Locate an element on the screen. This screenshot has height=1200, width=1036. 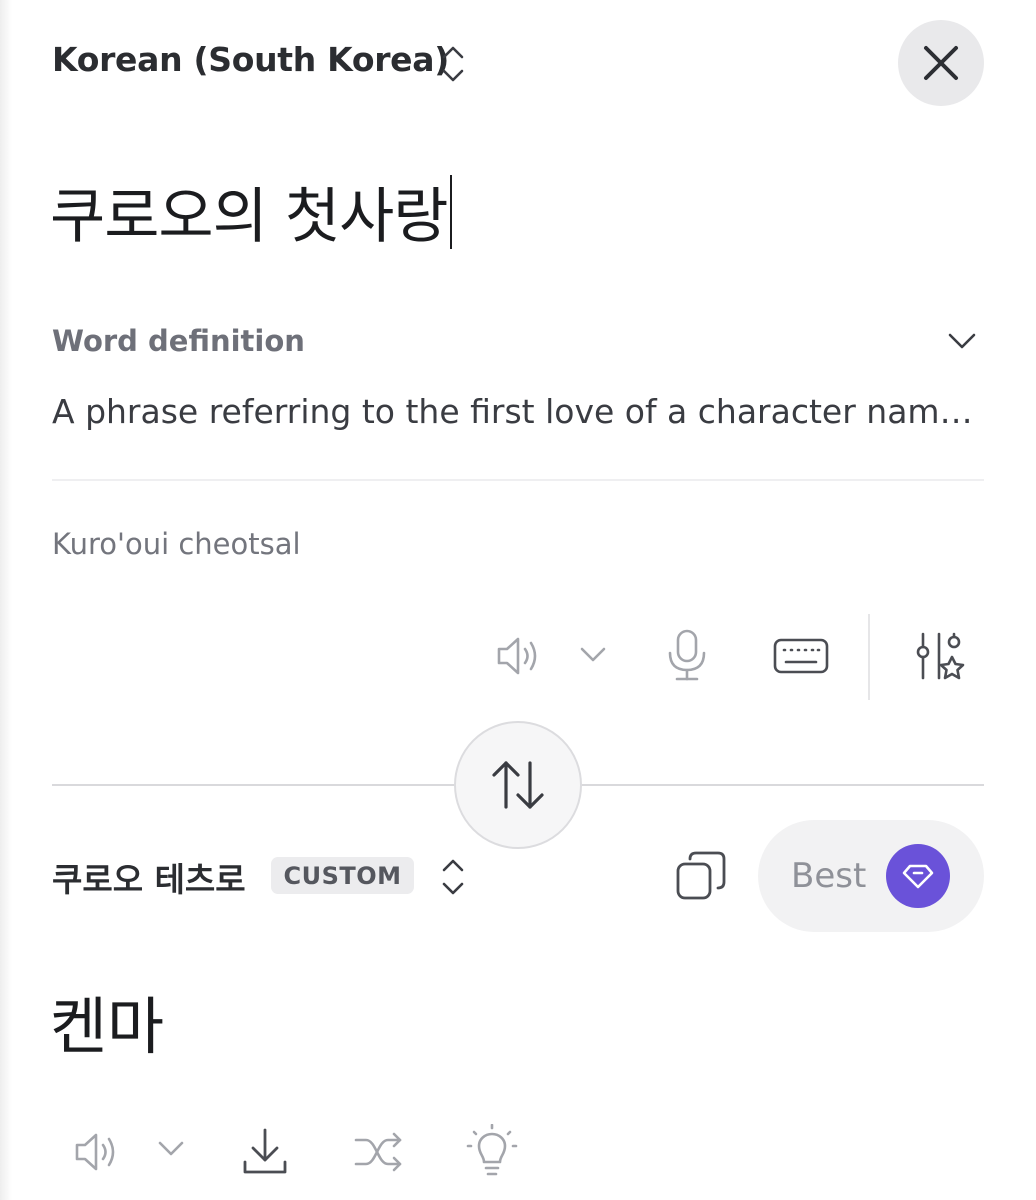
best-quality-toggle: Best is located at coordinates (871, 876).